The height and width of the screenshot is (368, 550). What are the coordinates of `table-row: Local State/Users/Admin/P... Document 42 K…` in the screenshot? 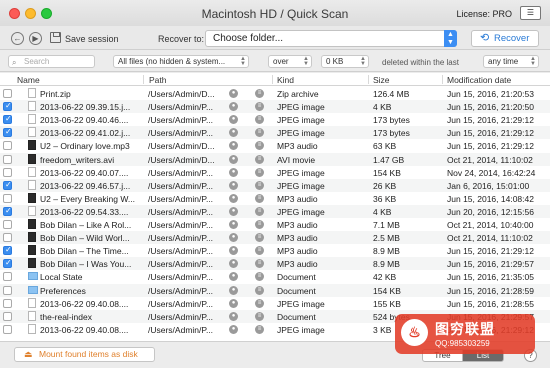 It's located at (275, 276).